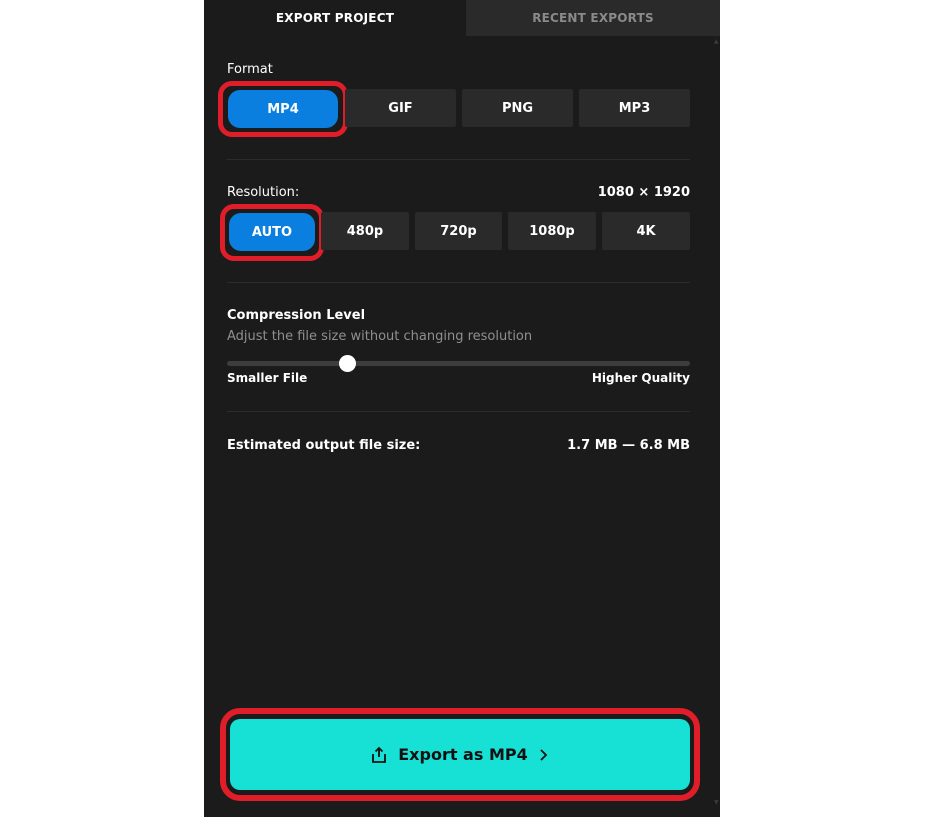 The height and width of the screenshot is (817, 943). I want to click on estimated-size-value: 1.7 MB — 6.8 MB, so click(628, 445).